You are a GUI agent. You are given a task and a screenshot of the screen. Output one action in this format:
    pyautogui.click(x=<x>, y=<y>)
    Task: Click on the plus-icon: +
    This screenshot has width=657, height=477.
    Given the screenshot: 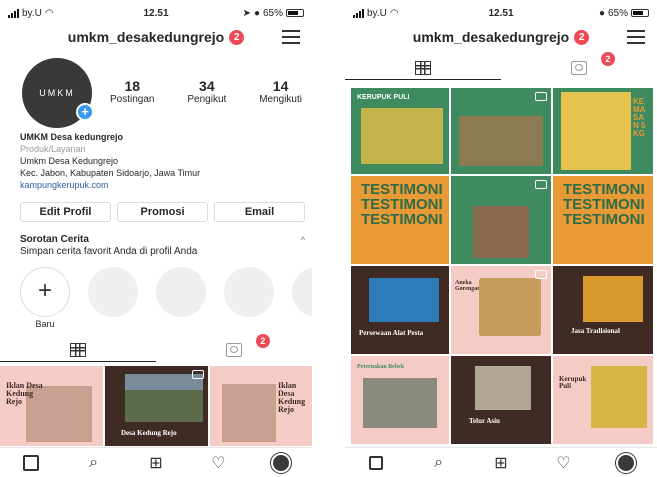 What is the action you would take?
    pyautogui.click(x=44, y=290)
    